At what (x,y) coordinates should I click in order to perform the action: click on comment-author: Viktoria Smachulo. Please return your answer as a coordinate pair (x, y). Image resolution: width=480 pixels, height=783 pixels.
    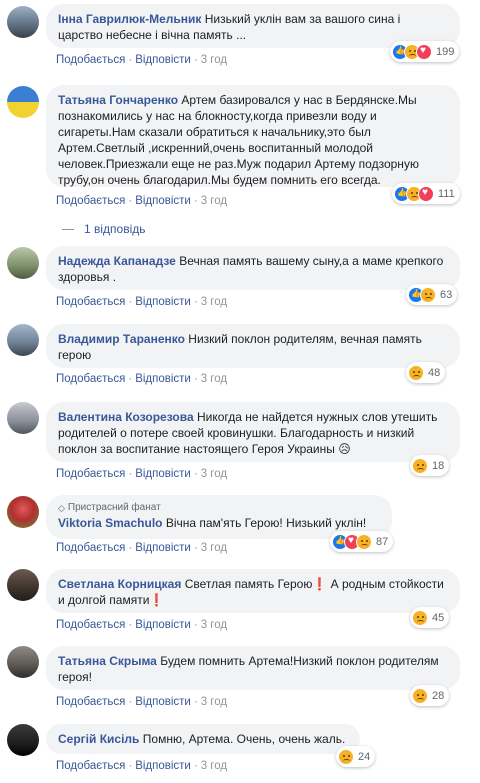
    Looking at the image, I should click on (110, 523).